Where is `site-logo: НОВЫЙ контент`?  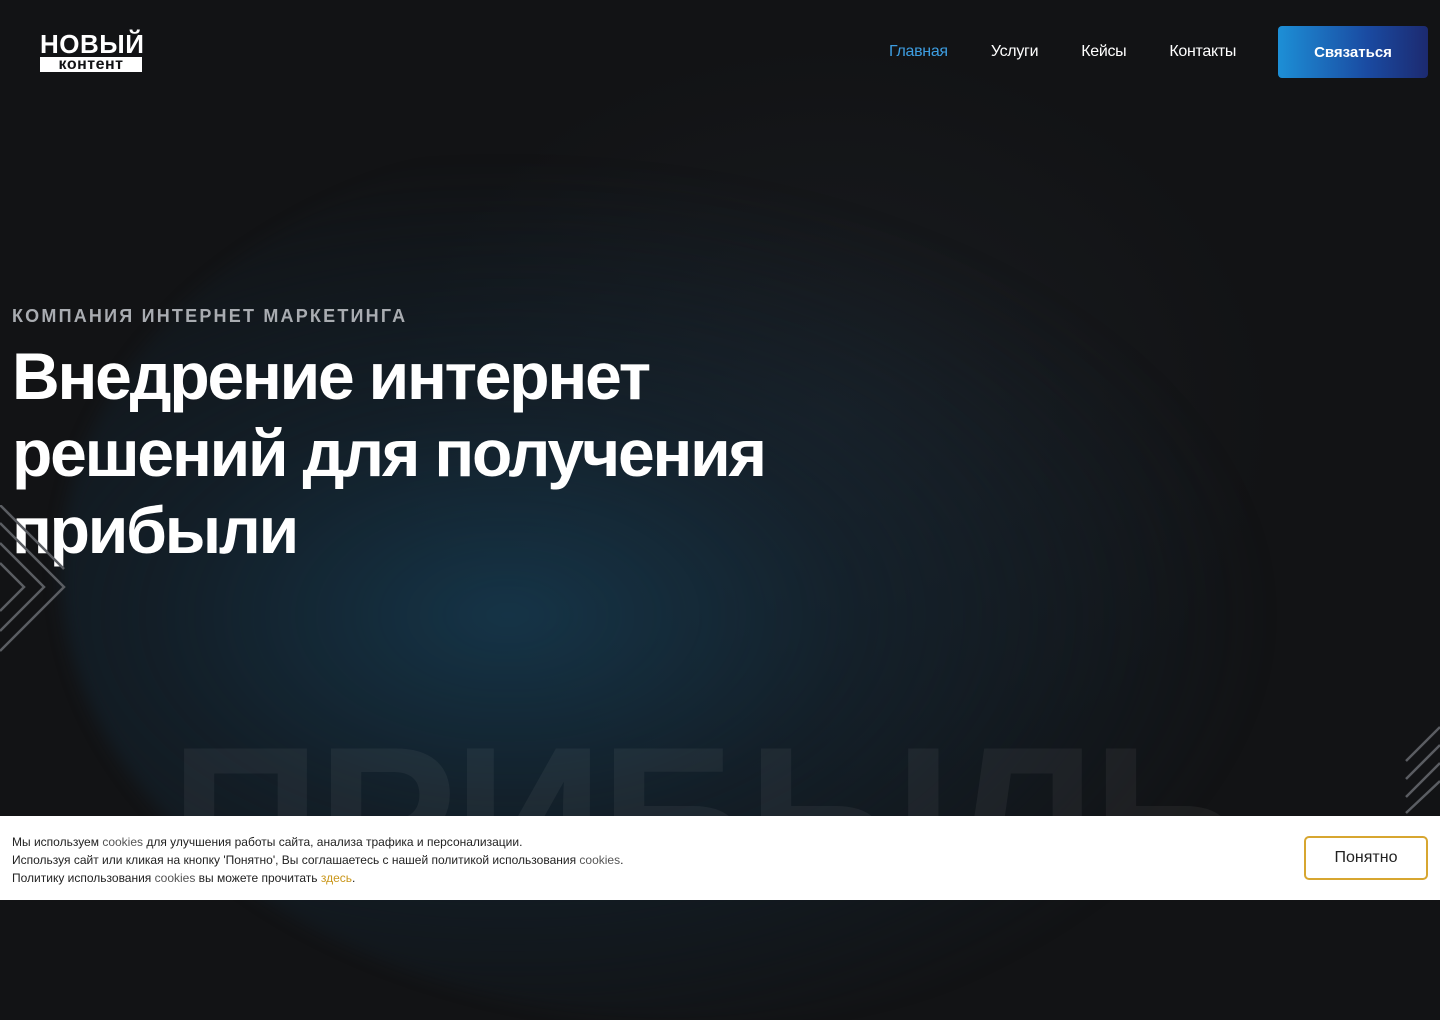
site-logo: НОВЫЙ контент is located at coordinates (92, 51).